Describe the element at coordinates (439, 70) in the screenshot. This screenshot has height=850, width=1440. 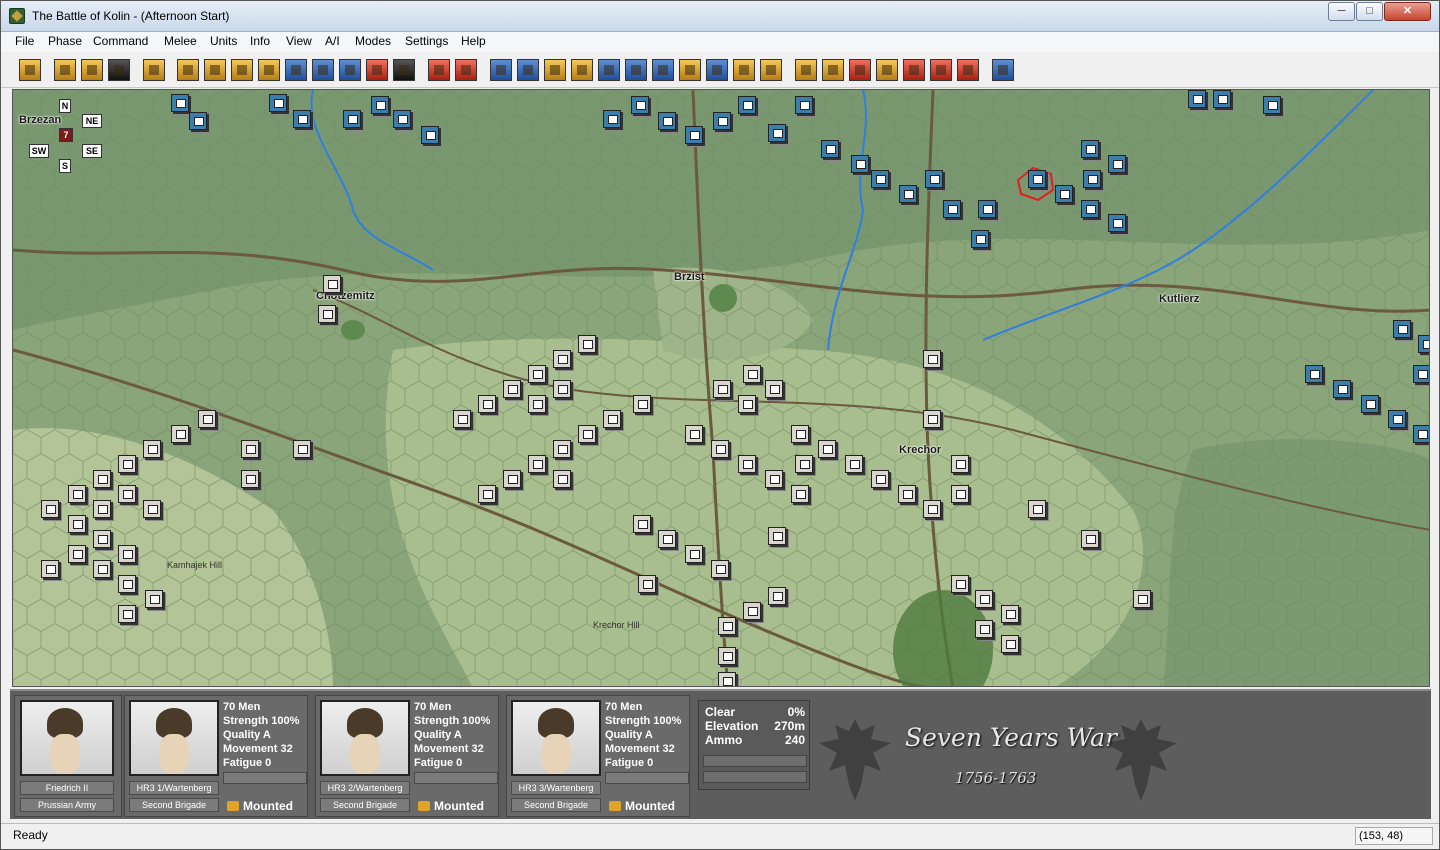
I see `toolbar-fire-button` at that location.